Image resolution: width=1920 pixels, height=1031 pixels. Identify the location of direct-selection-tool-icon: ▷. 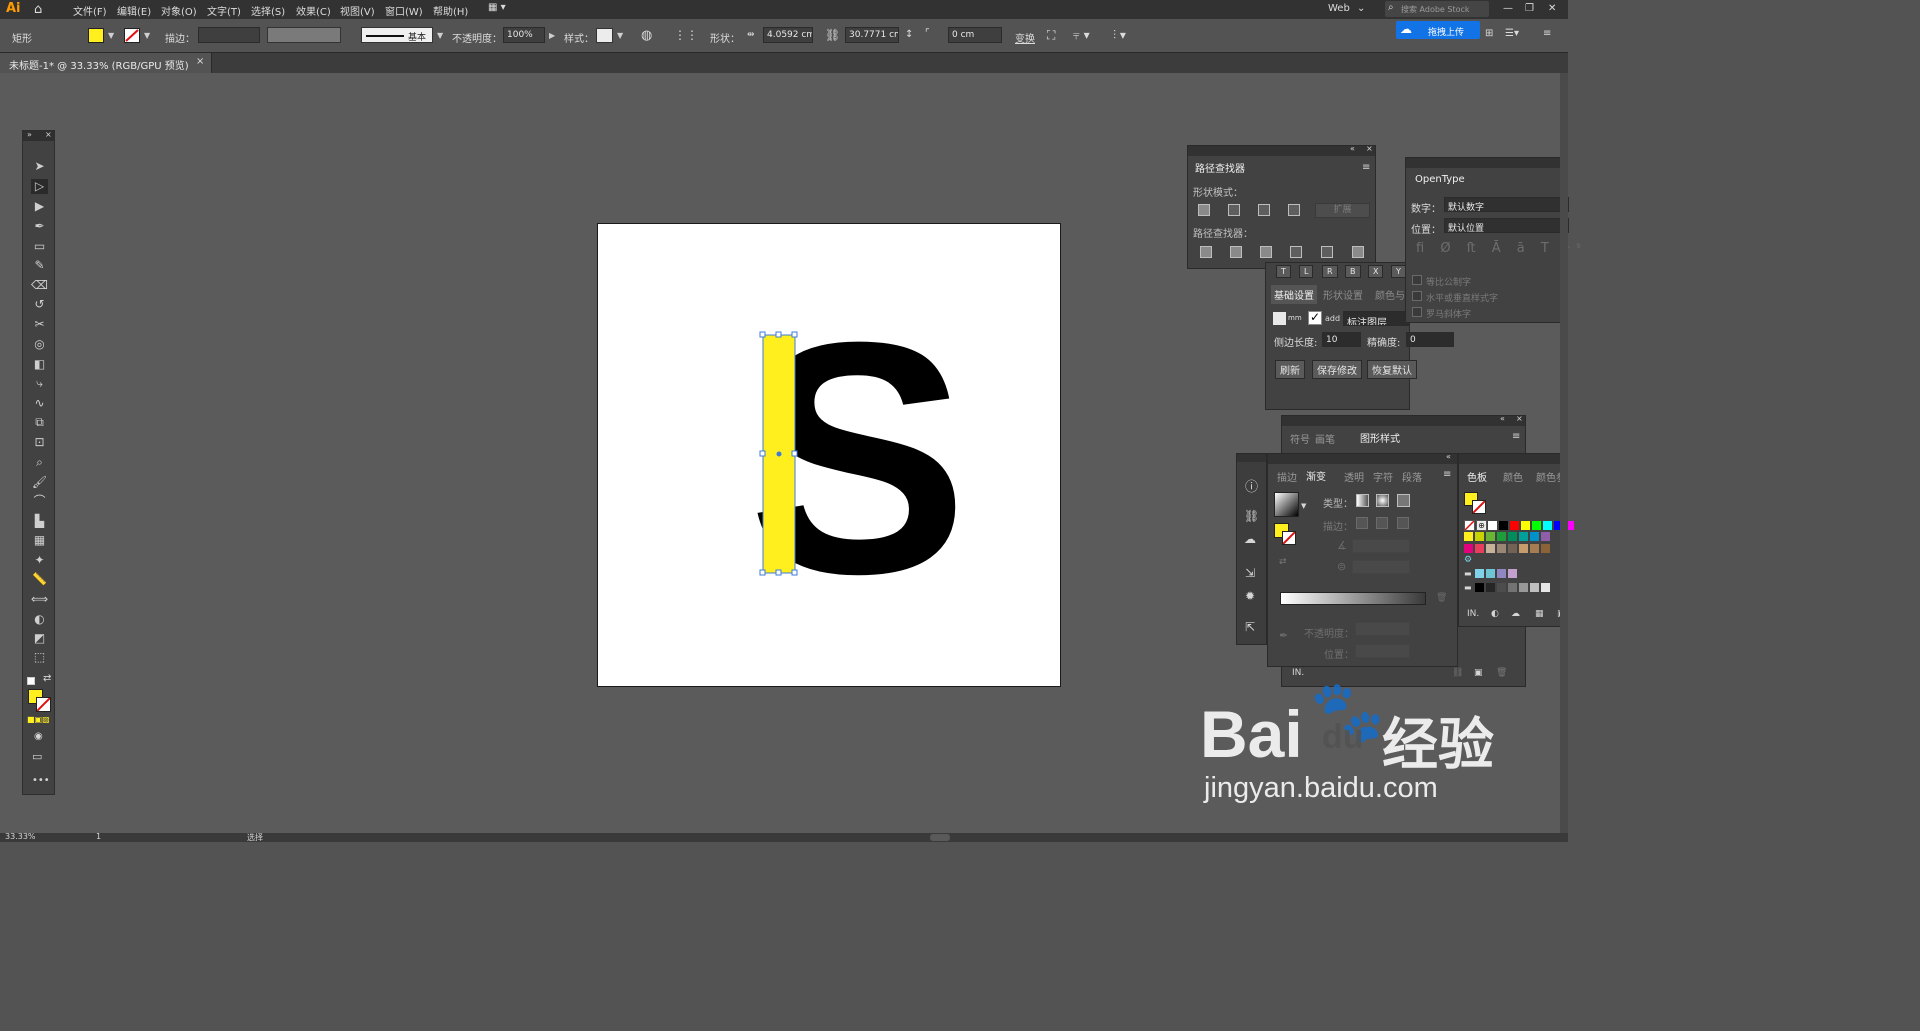
(39, 186).